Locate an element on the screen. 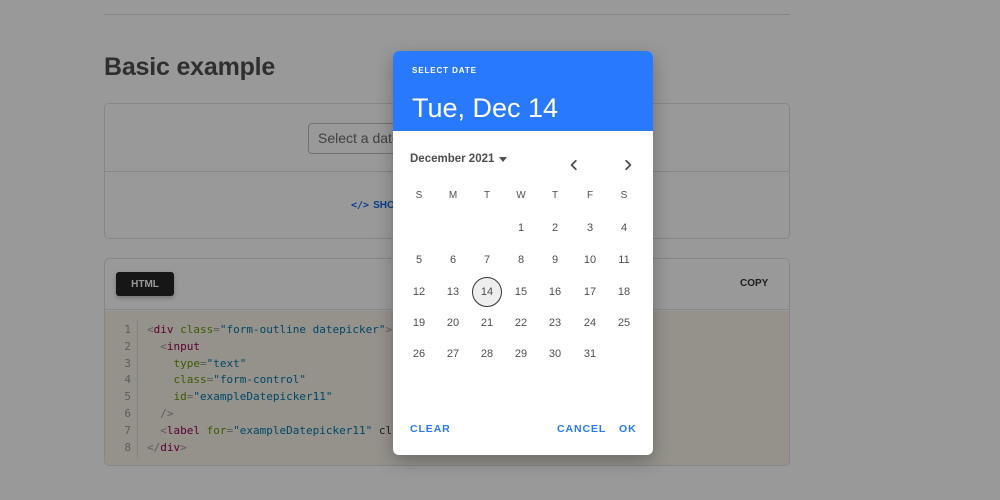 This screenshot has width=1000, height=500. datepicker-caption: SELECT DATE is located at coordinates (444, 70).